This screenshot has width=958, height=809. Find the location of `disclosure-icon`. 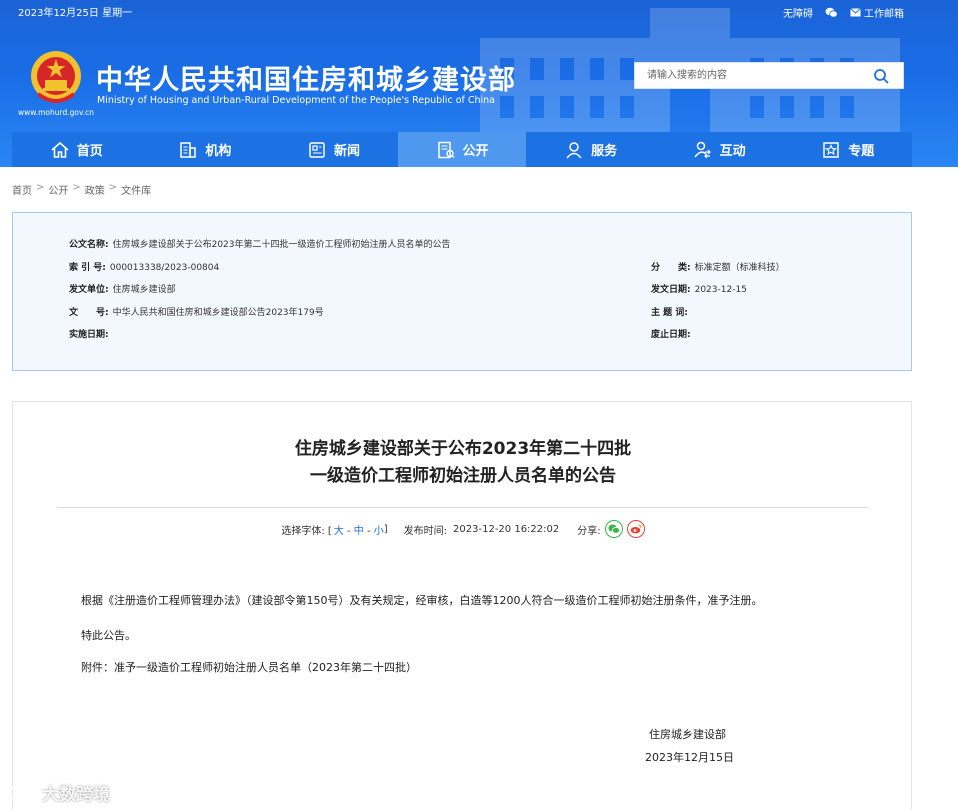

disclosure-icon is located at coordinates (446, 149).